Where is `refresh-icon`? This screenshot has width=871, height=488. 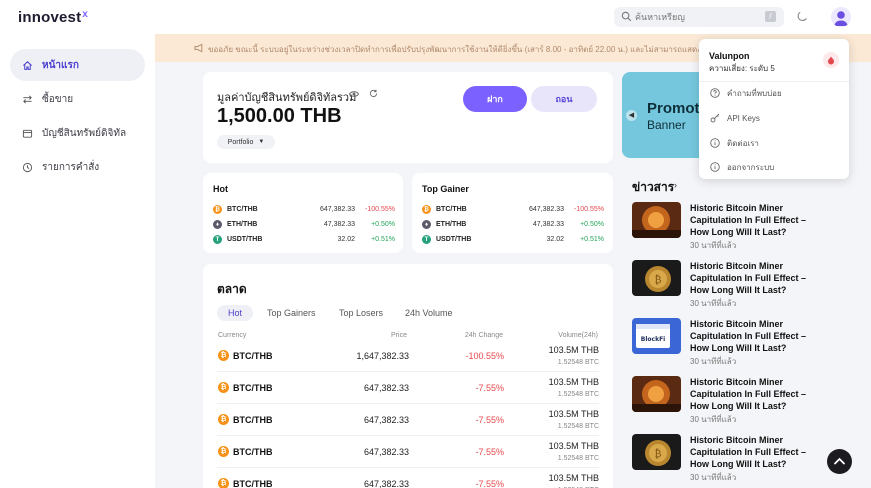 refresh-icon is located at coordinates (373, 93).